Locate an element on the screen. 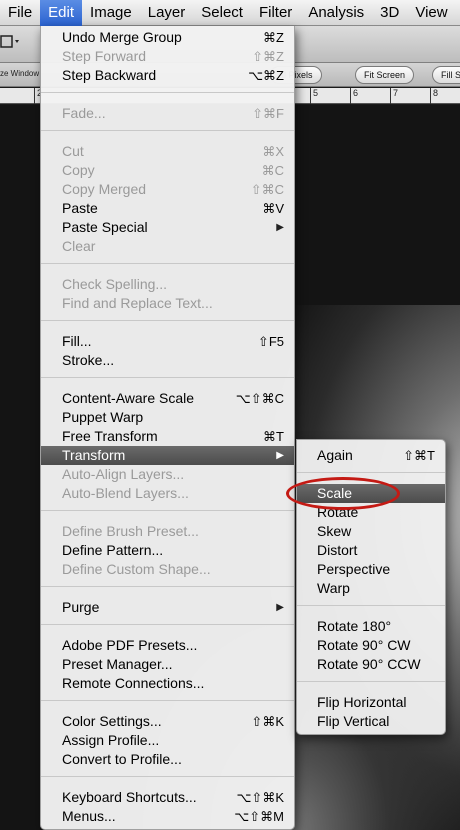 The image size is (460, 830). menu-item-menus: Menus... ⌥⇧⌘M is located at coordinates (167, 816).